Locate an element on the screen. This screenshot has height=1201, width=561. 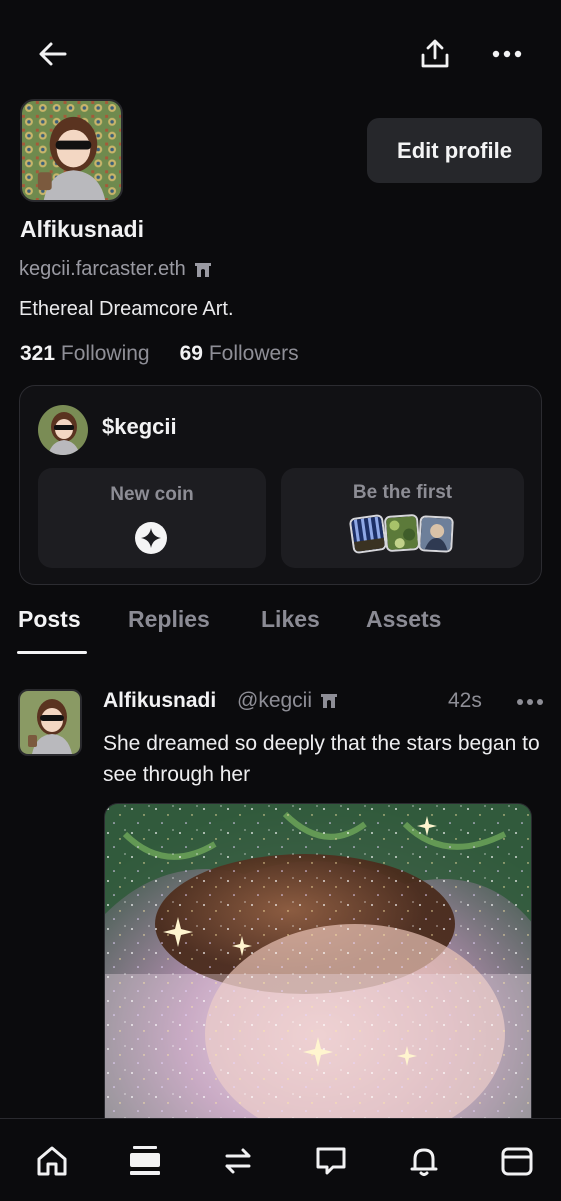
following-count: 321 is located at coordinates (38, 353).